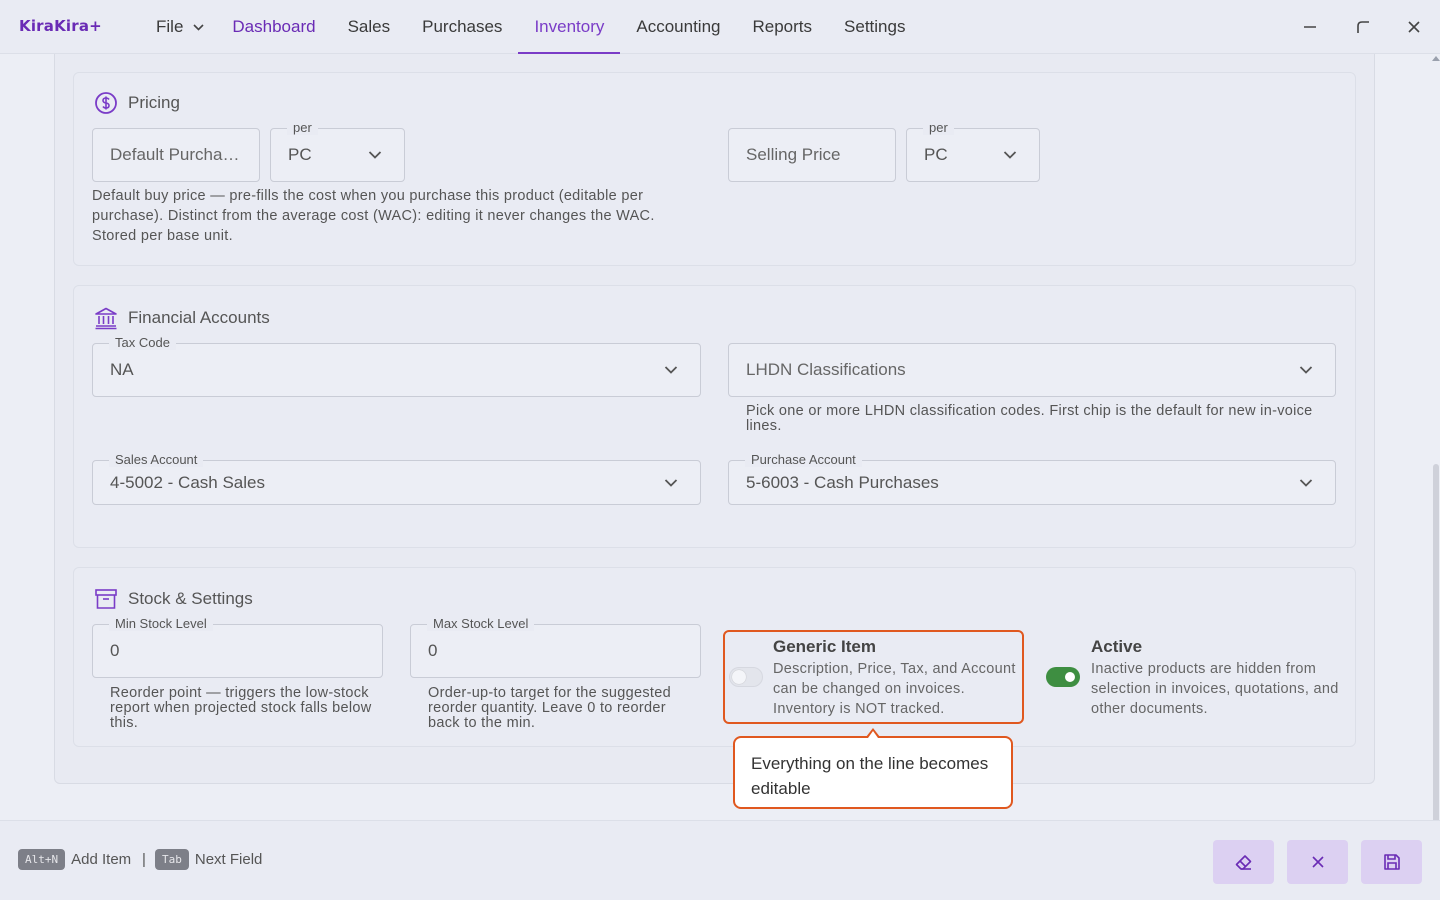 The image size is (1440, 900). Describe the element at coordinates (938, 127) in the screenshot. I see `selling-unit-legend: per` at that location.